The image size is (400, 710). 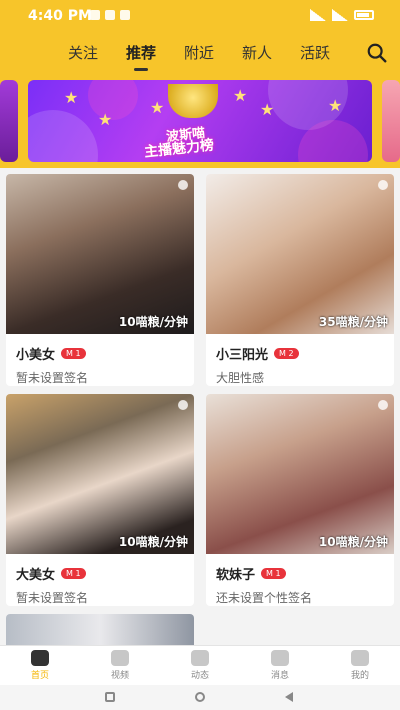 I want to click on banner-title: 主播魅力榜, so click(x=179, y=149).